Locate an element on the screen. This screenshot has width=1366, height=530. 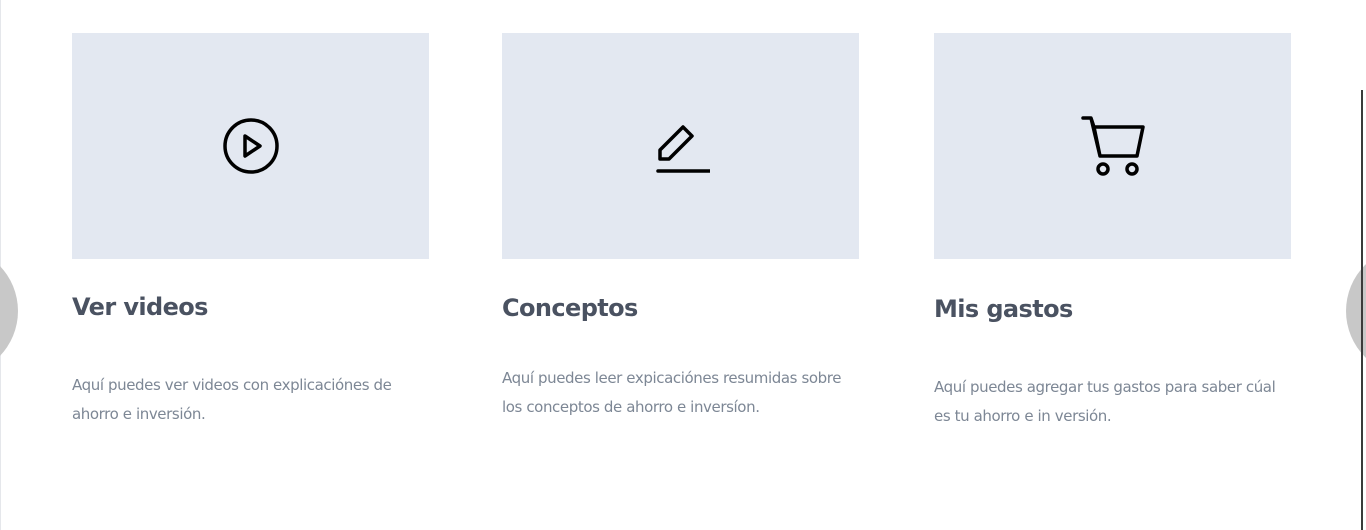
play-circle-icon is located at coordinates (250, 146).